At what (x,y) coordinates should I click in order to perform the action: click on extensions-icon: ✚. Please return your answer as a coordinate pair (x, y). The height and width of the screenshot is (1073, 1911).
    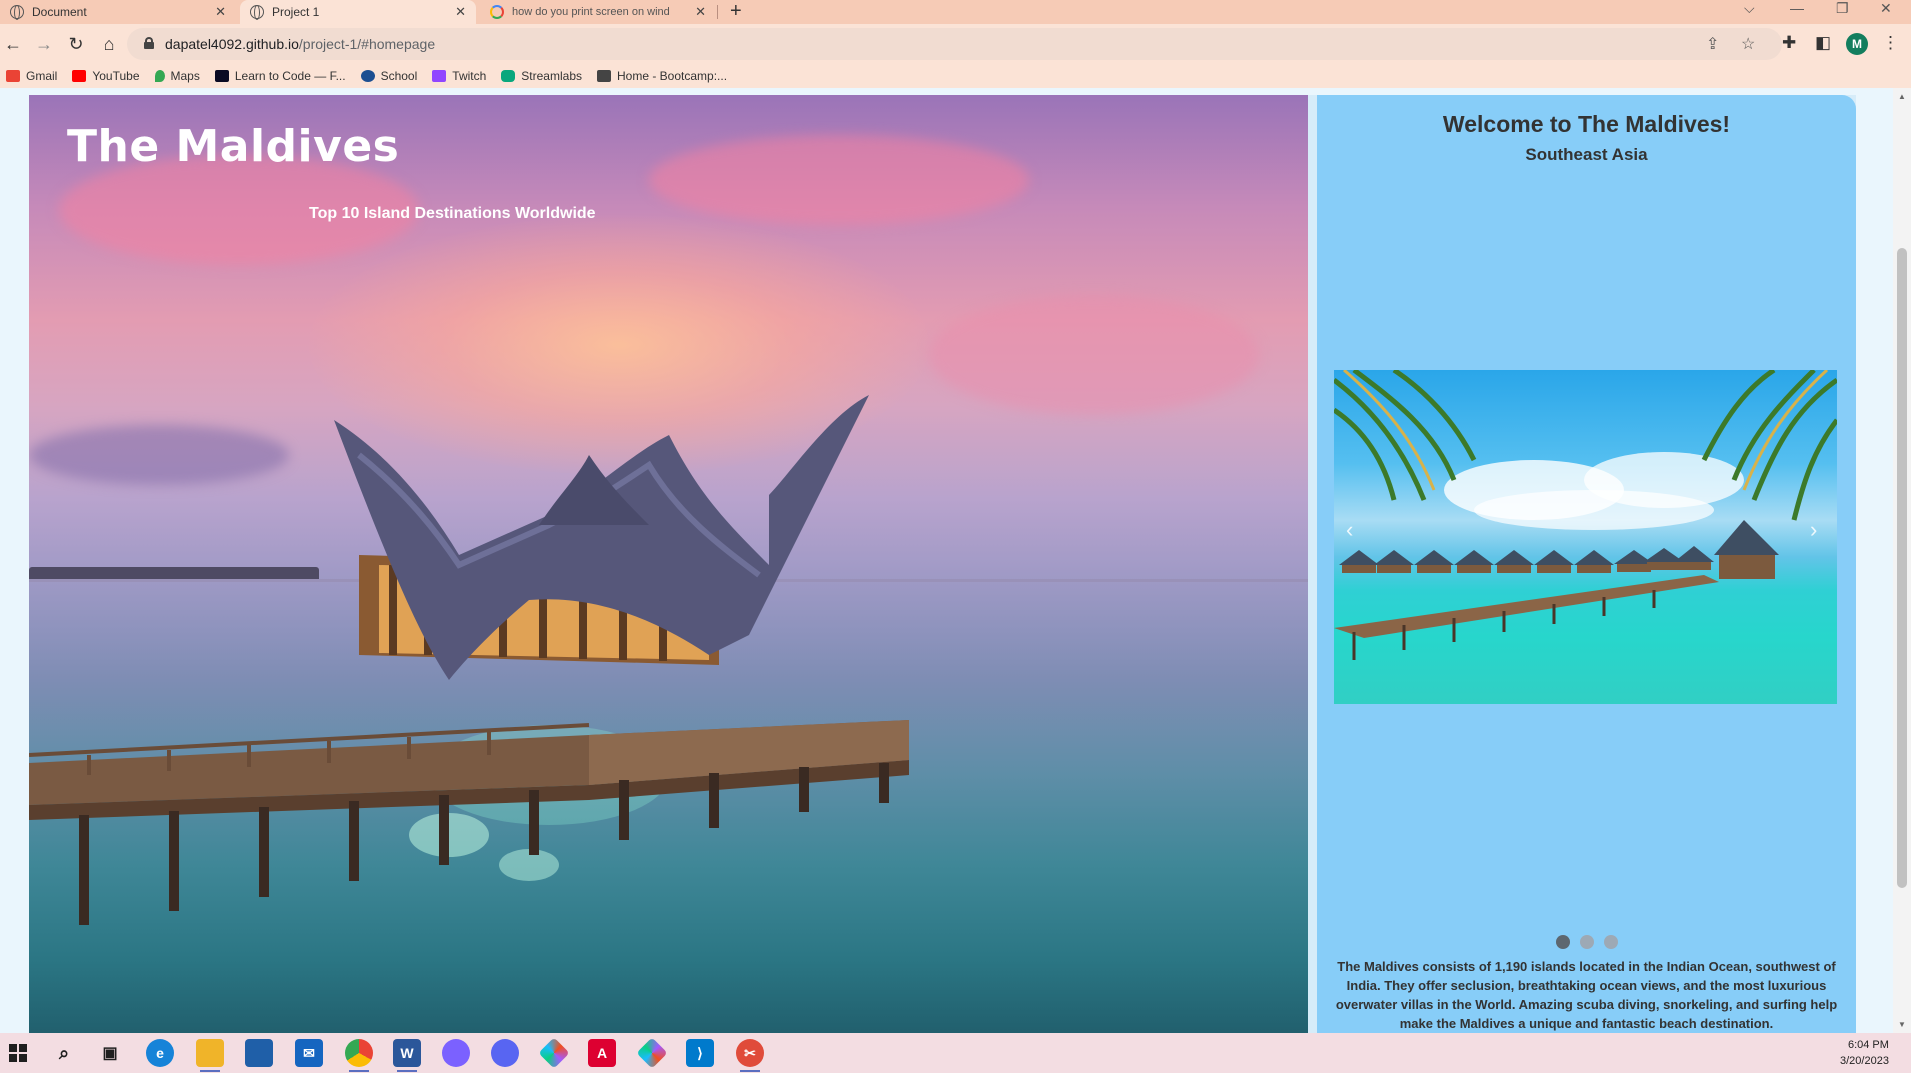
    Looking at the image, I should click on (1789, 43).